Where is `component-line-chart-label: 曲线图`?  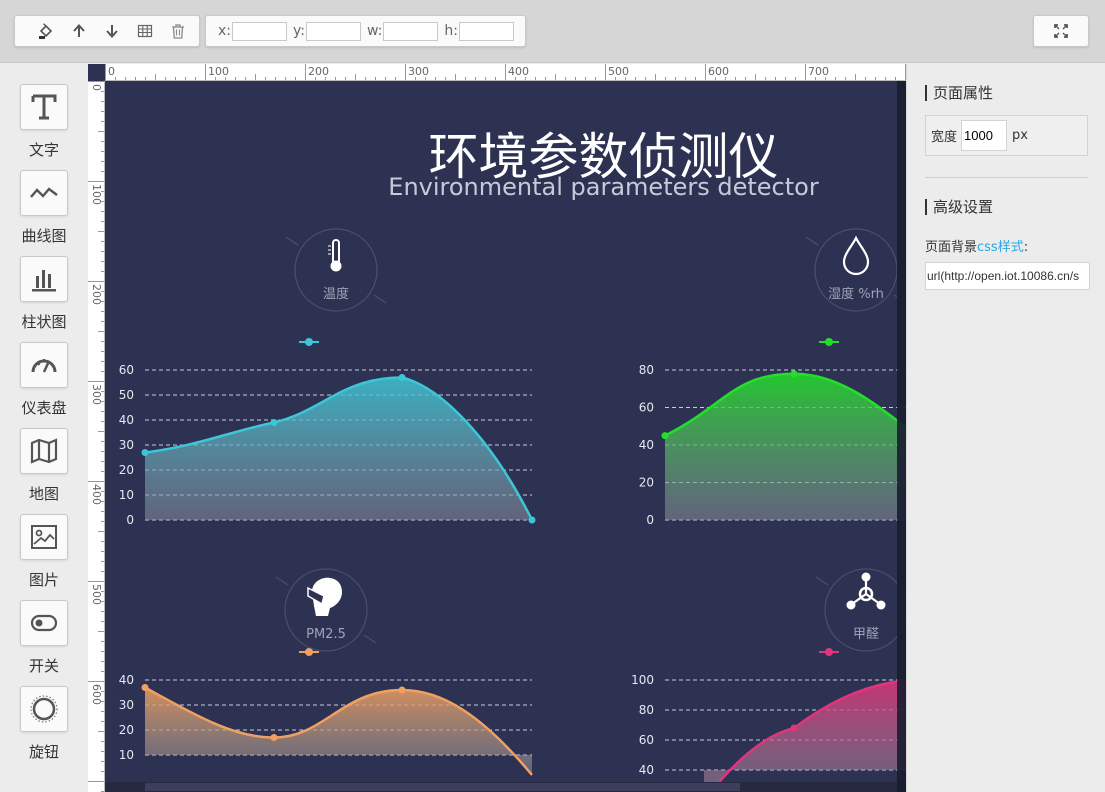 component-line-chart-label: 曲线图 is located at coordinates (44, 236).